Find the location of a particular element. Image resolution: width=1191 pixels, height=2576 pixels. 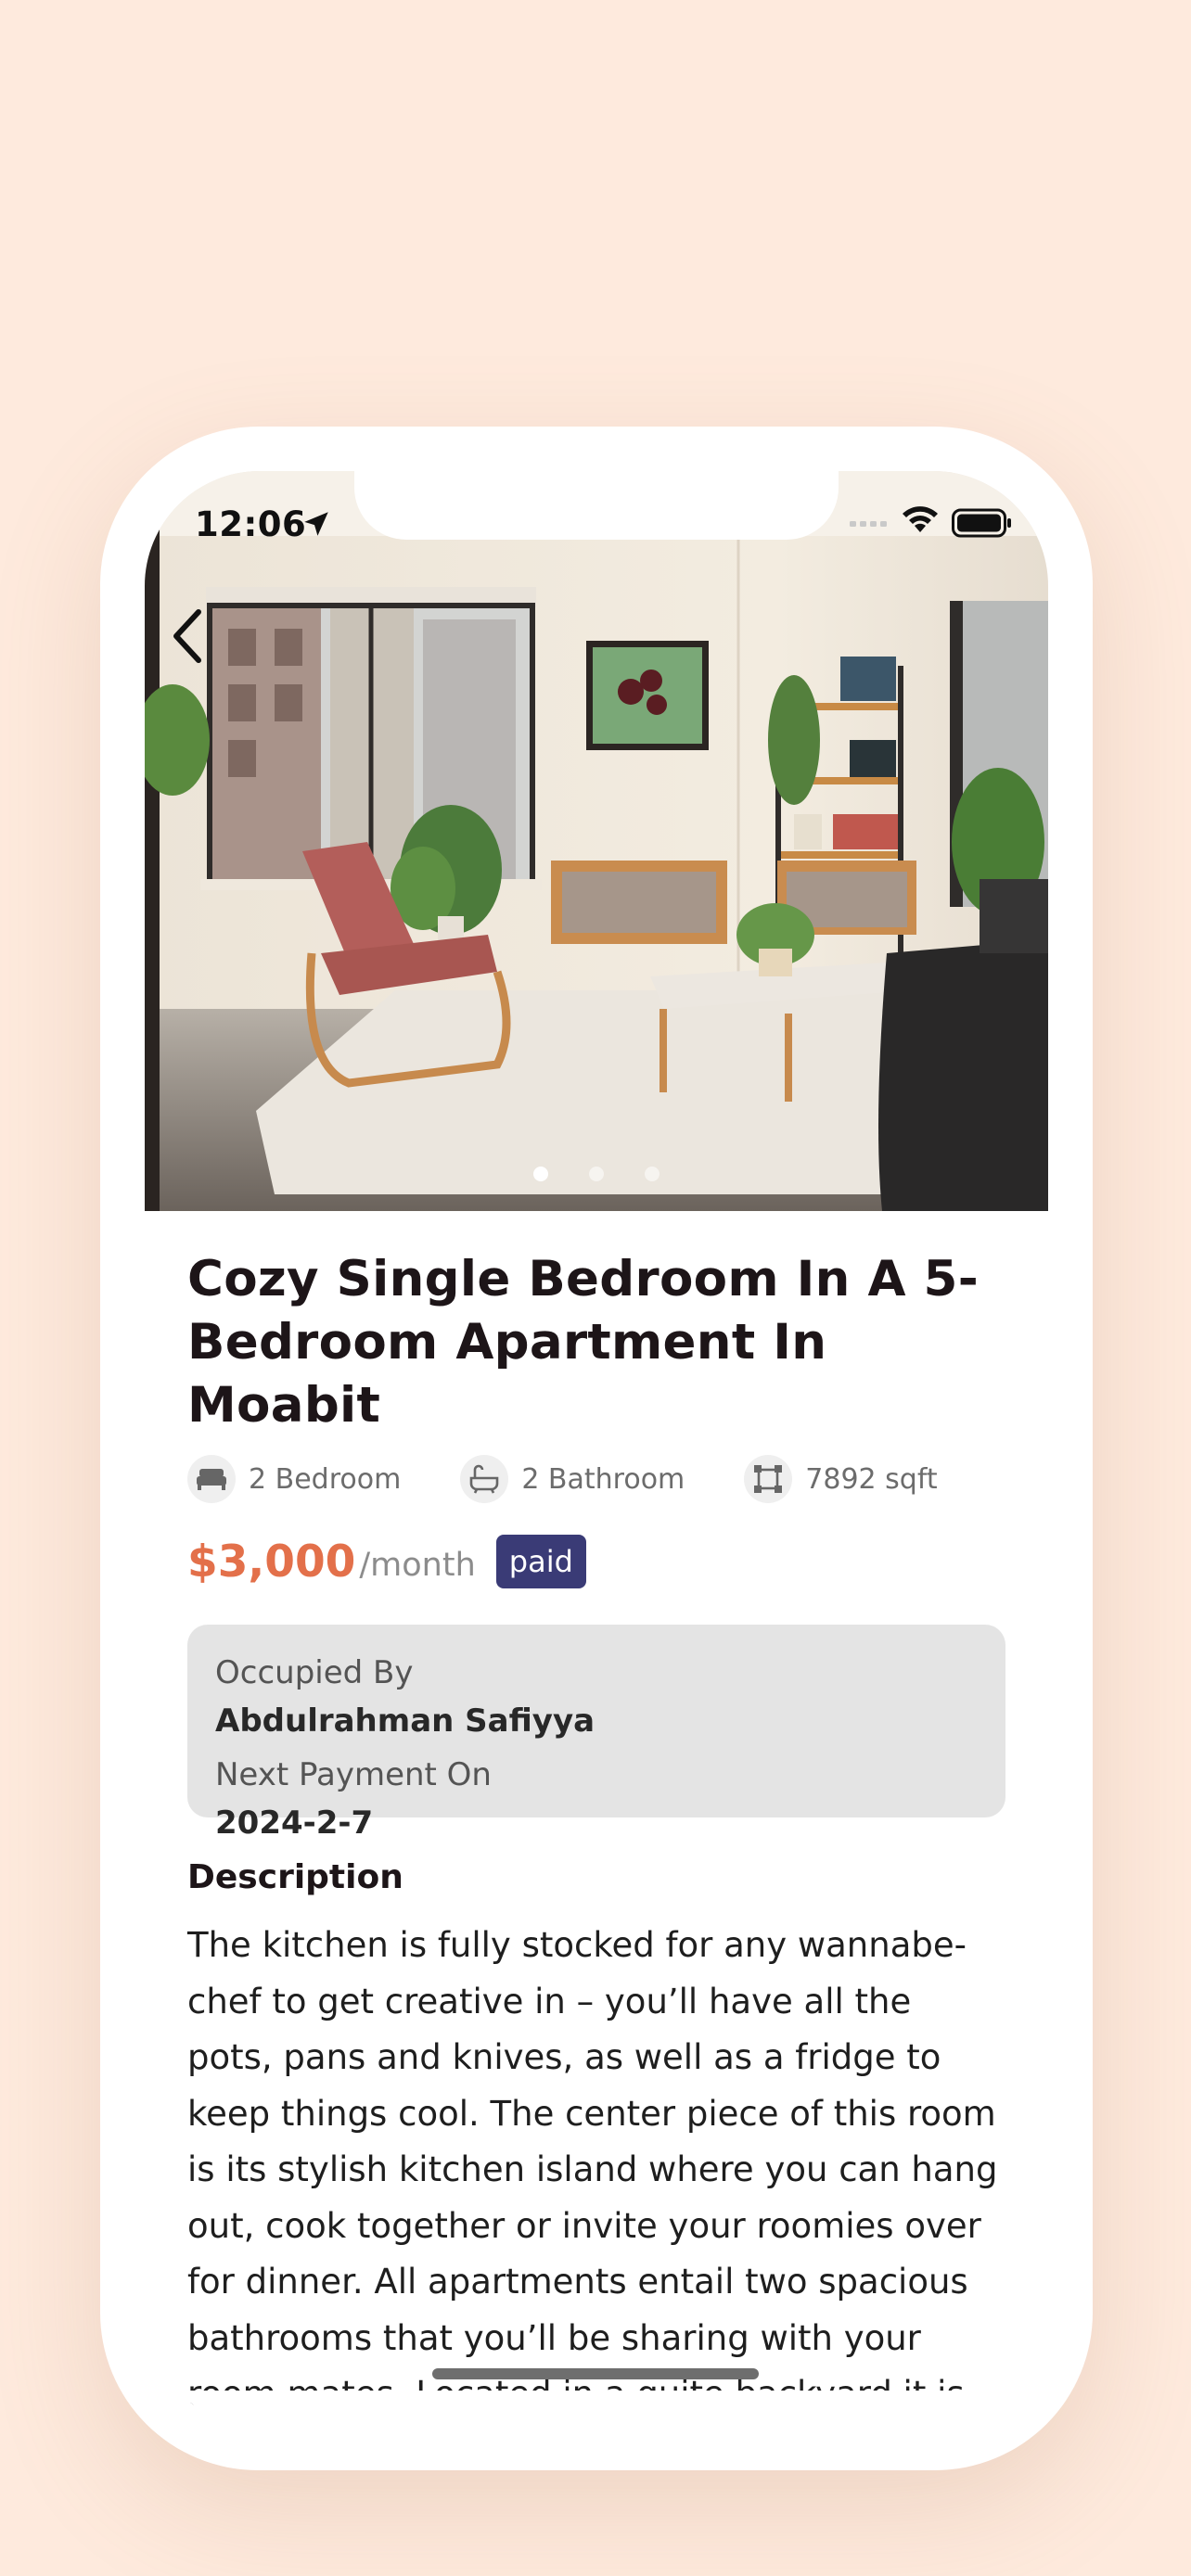

feature-bedrooms-label: 2 Bedroom is located at coordinates (325, 1479).